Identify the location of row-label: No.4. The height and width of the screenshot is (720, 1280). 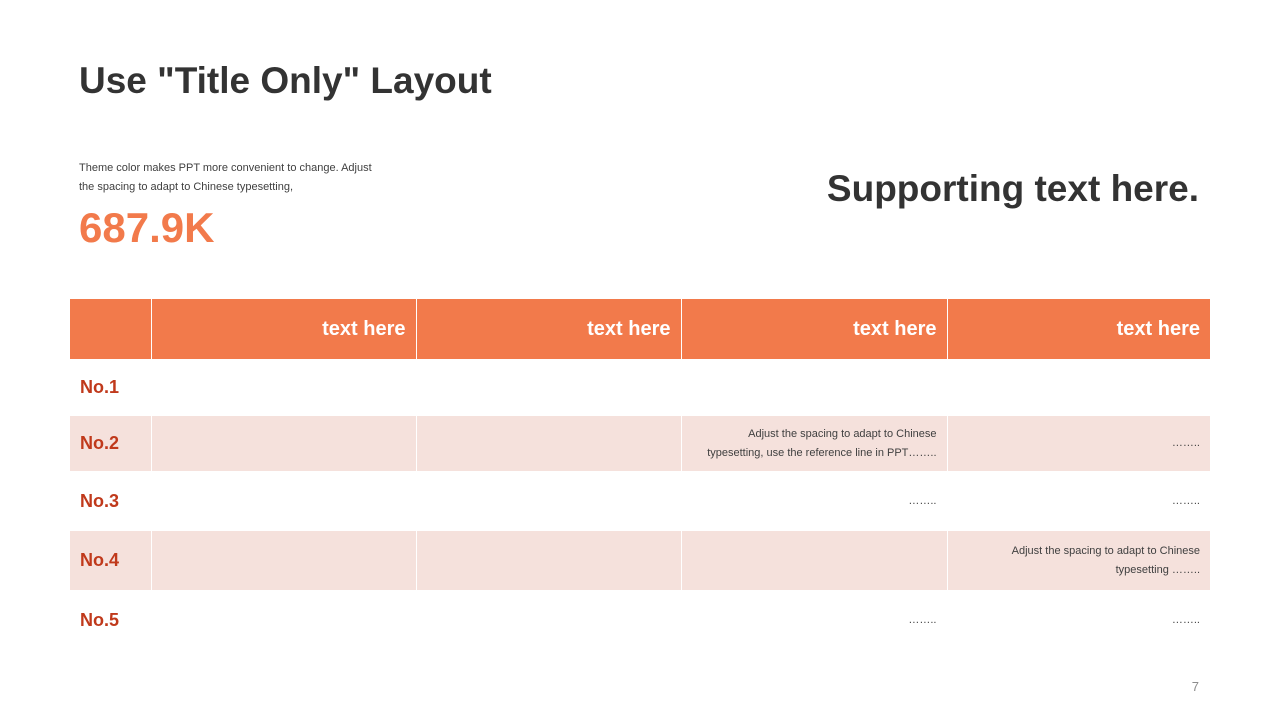
(111, 560).